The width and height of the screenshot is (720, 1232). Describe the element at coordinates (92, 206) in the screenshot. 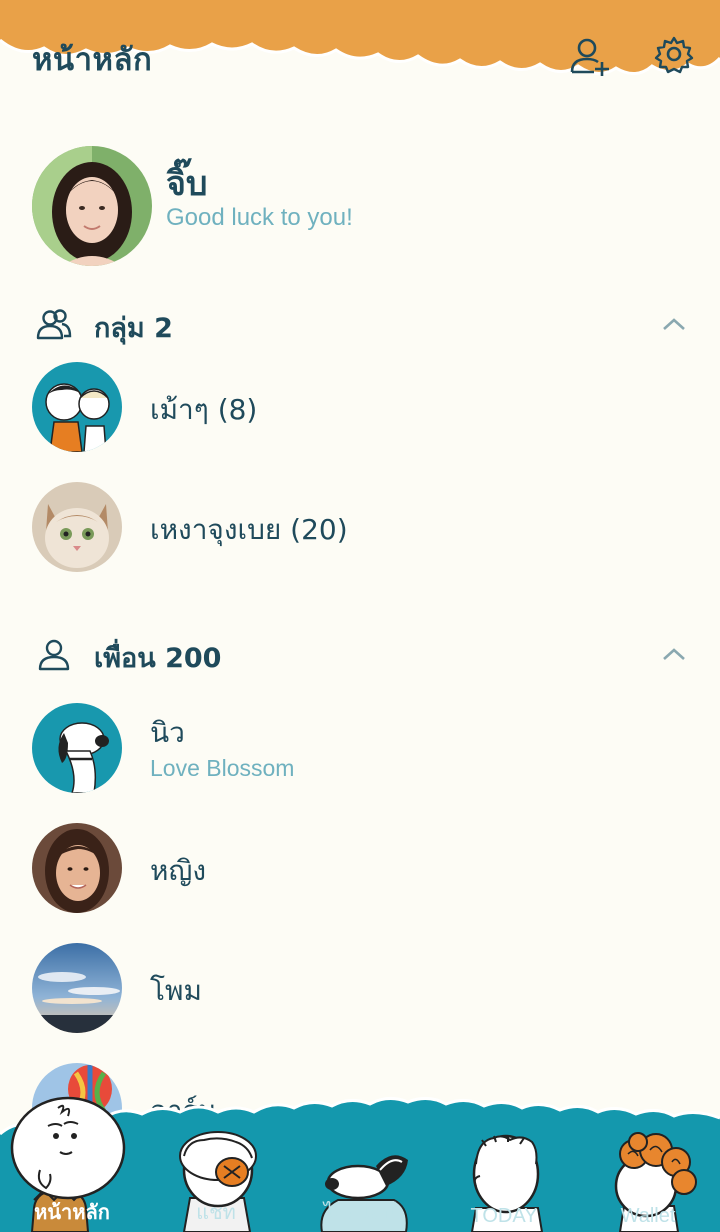

I see `profile-avatar` at that location.